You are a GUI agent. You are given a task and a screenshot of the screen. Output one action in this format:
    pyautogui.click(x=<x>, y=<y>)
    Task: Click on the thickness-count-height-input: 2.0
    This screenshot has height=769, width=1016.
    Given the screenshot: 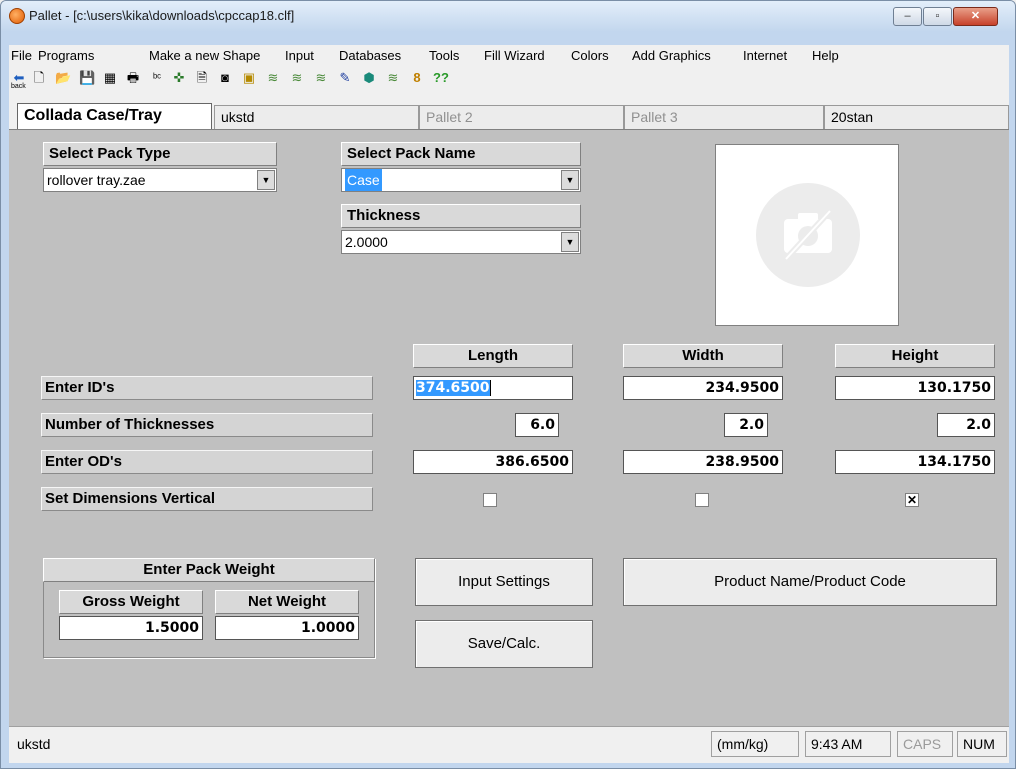 What is the action you would take?
    pyautogui.click(x=966, y=425)
    